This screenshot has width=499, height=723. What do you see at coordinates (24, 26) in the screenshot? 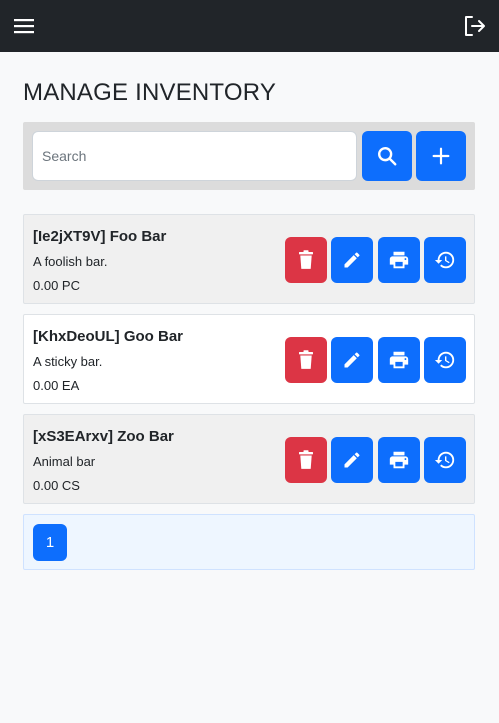
I see `hamburger-menu-icon` at bounding box center [24, 26].